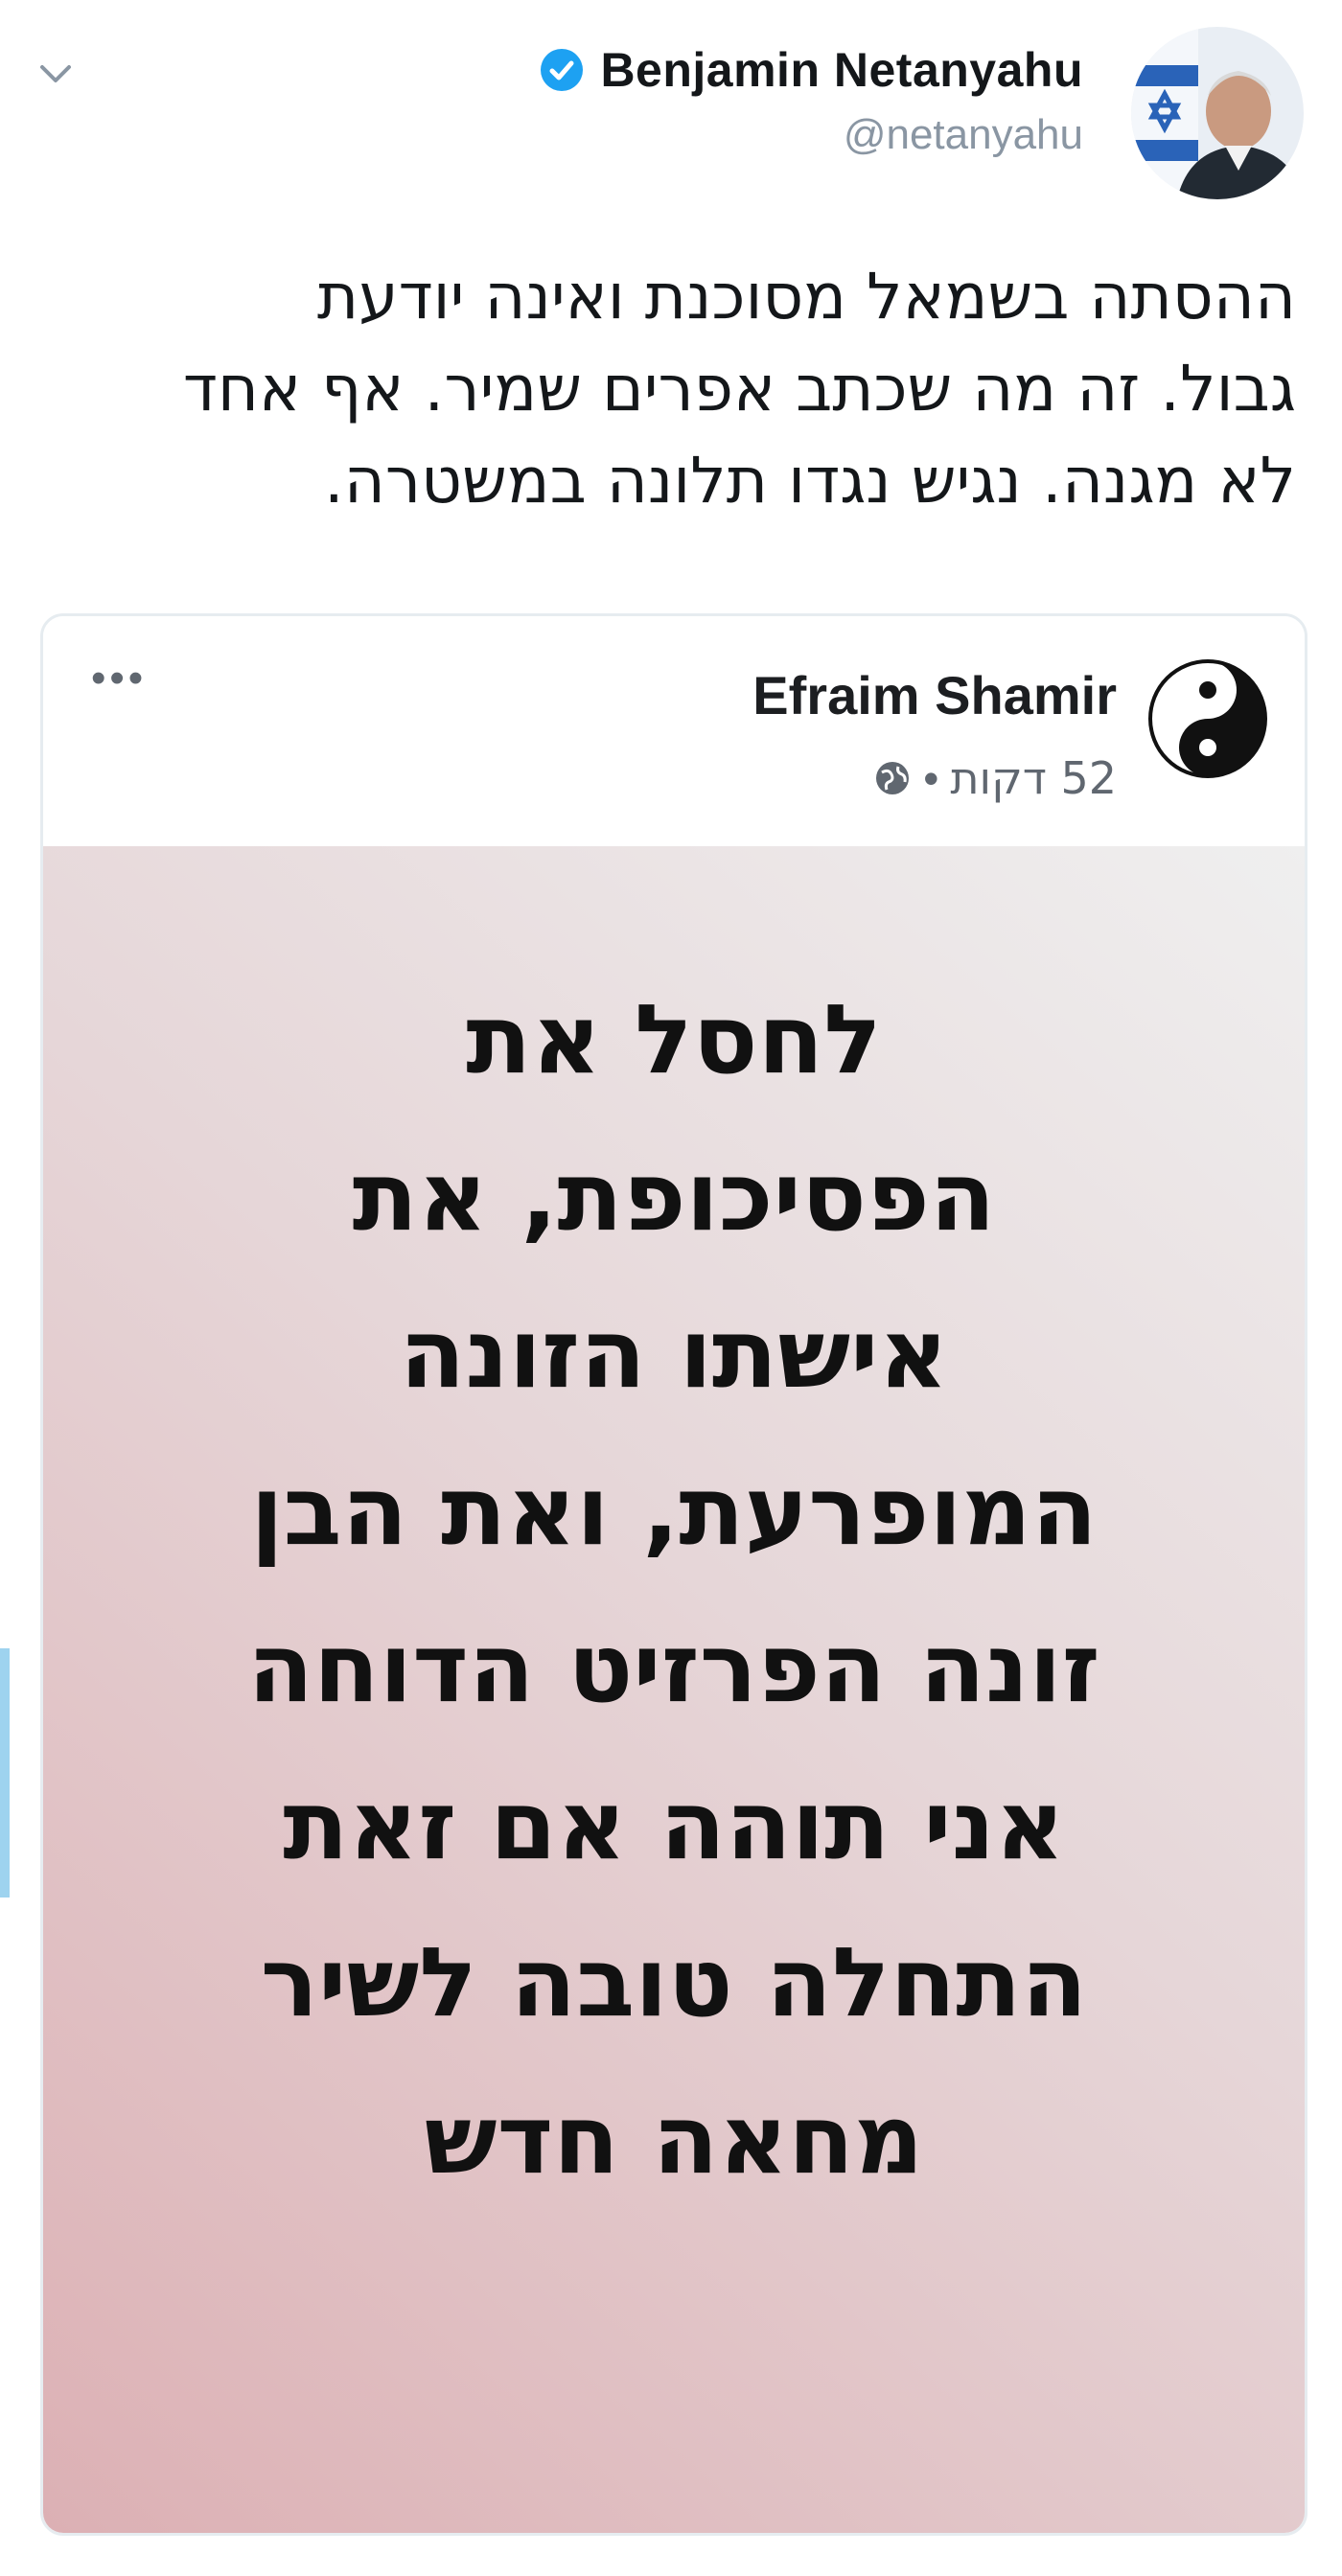 Image resolution: width=1342 pixels, height=2576 pixels. What do you see at coordinates (674, 1825) in the screenshot?
I see `post-text-line: אני תוהה אם זאת` at bounding box center [674, 1825].